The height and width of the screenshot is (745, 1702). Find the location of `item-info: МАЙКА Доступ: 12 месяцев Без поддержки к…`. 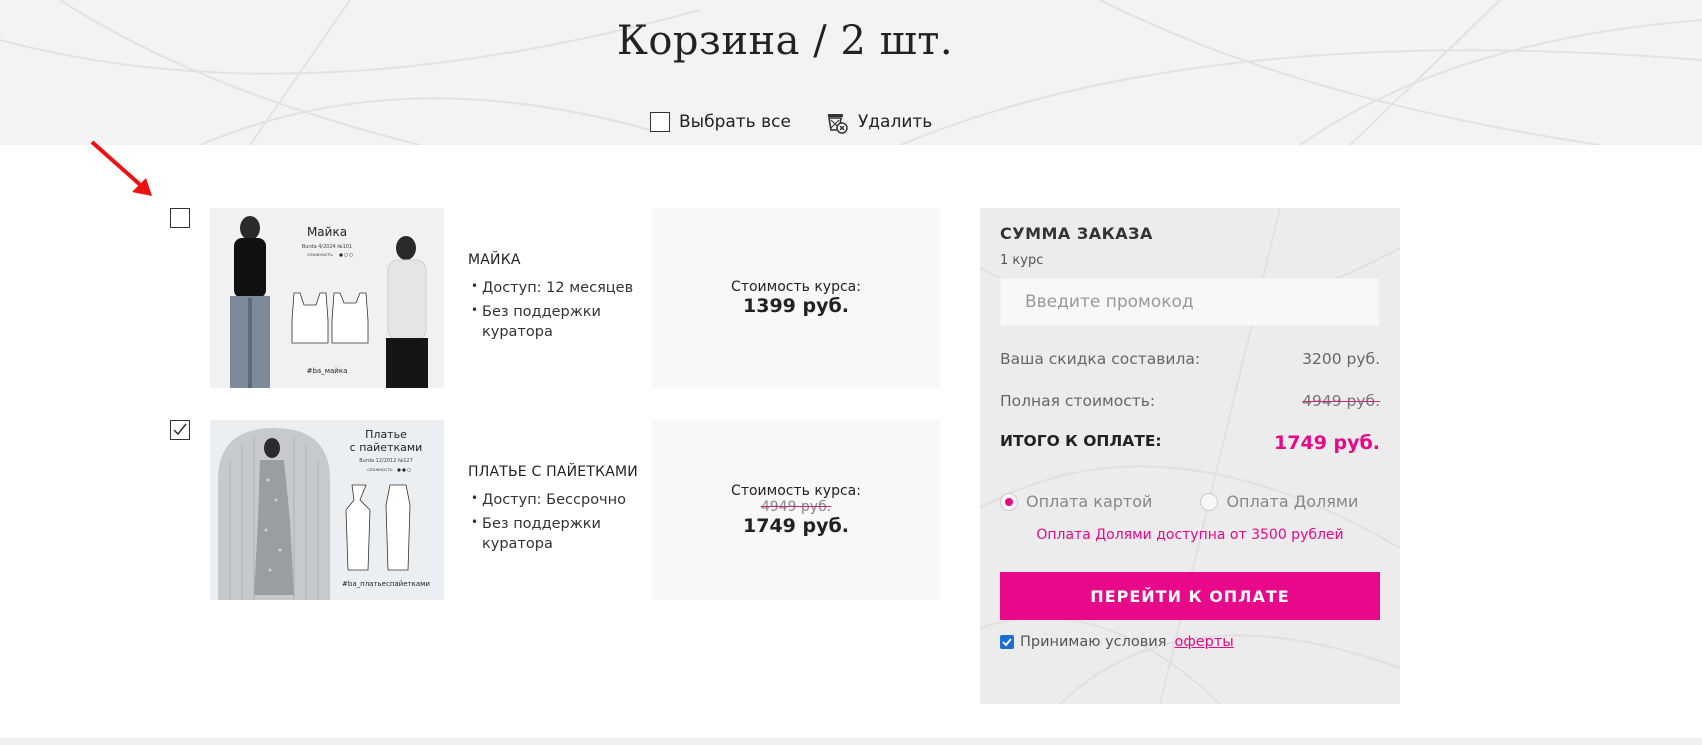

item-info: МАЙКА Доступ: 12 месяцев Без поддержки к… is located at coordinates (558, 299).